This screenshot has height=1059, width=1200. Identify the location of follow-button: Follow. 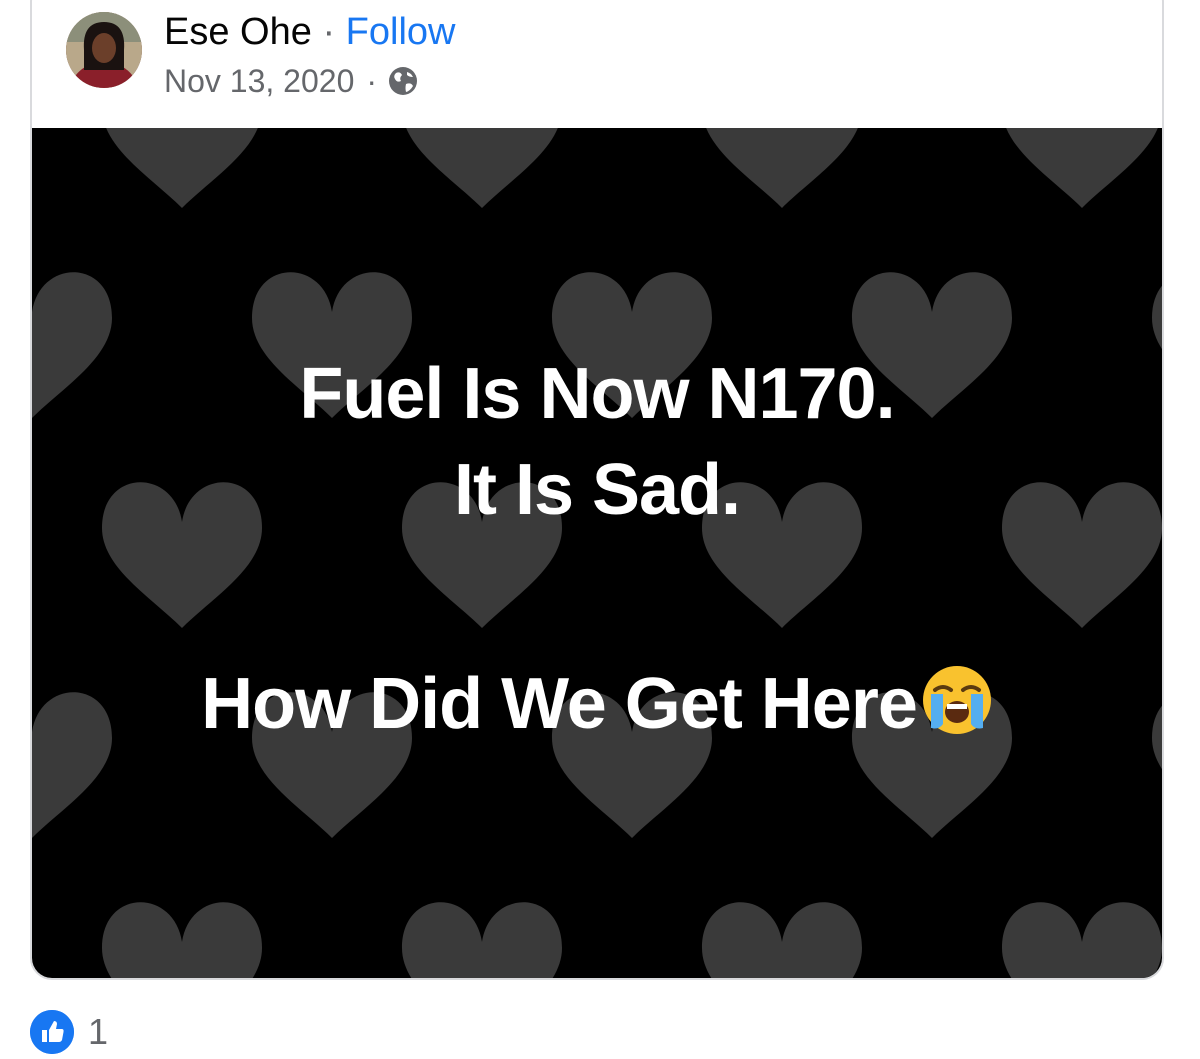
(401, 32).